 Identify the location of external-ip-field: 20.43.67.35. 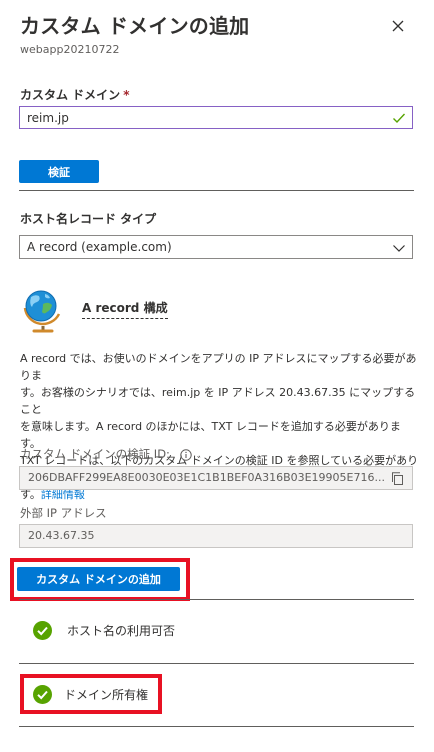
(216, 536).